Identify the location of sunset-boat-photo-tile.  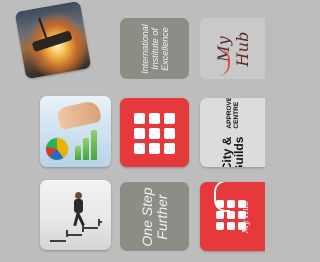
(53, 40).